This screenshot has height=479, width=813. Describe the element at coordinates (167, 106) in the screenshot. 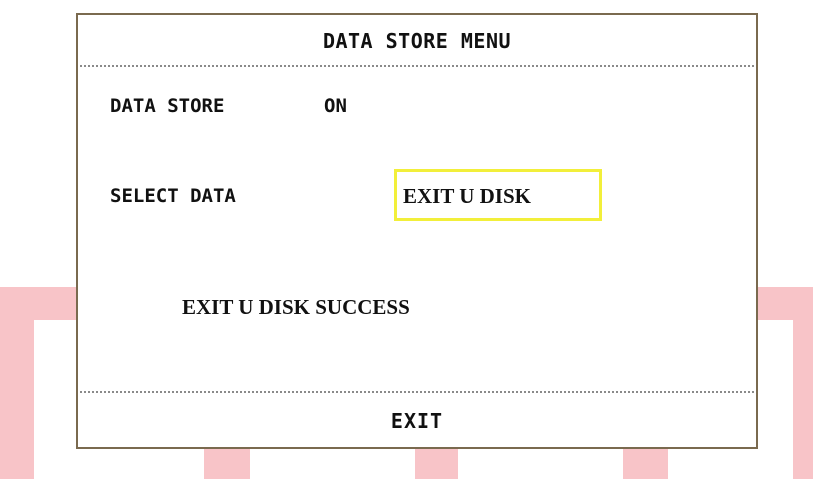

I see `data-store-label: DATA STORE` at that location.